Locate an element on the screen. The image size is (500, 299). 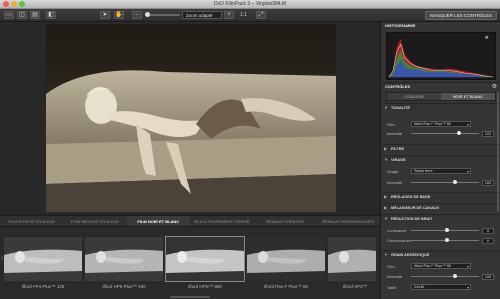
tab-rendus-creatifs: RENDUS CRÉATIFS is located at coordinates (284, 221).